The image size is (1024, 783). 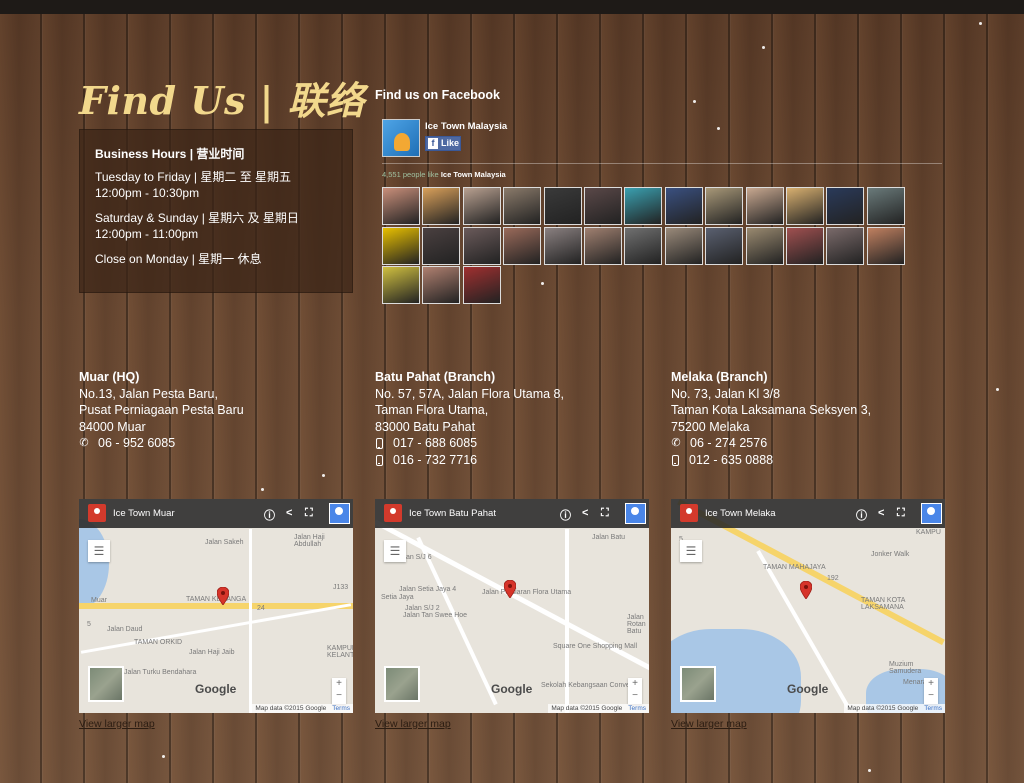 What do you see at coordinates (801, 460) in the screenshot?
I see `phone-number: 012 - 635 0888` at bounding box center [801, 460].